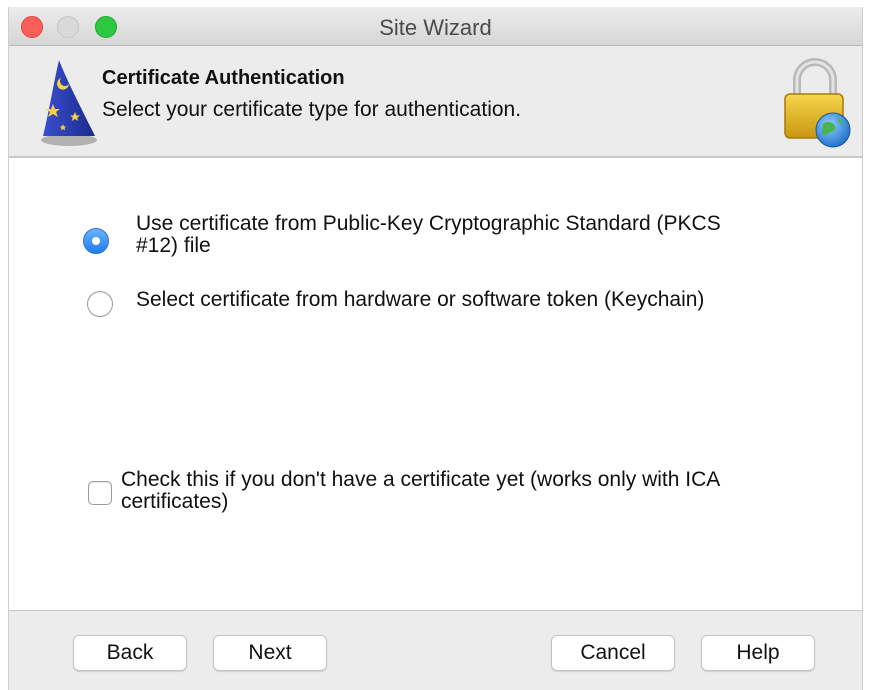  I want to click on window-title: Site Wizard, so click(435, 27).